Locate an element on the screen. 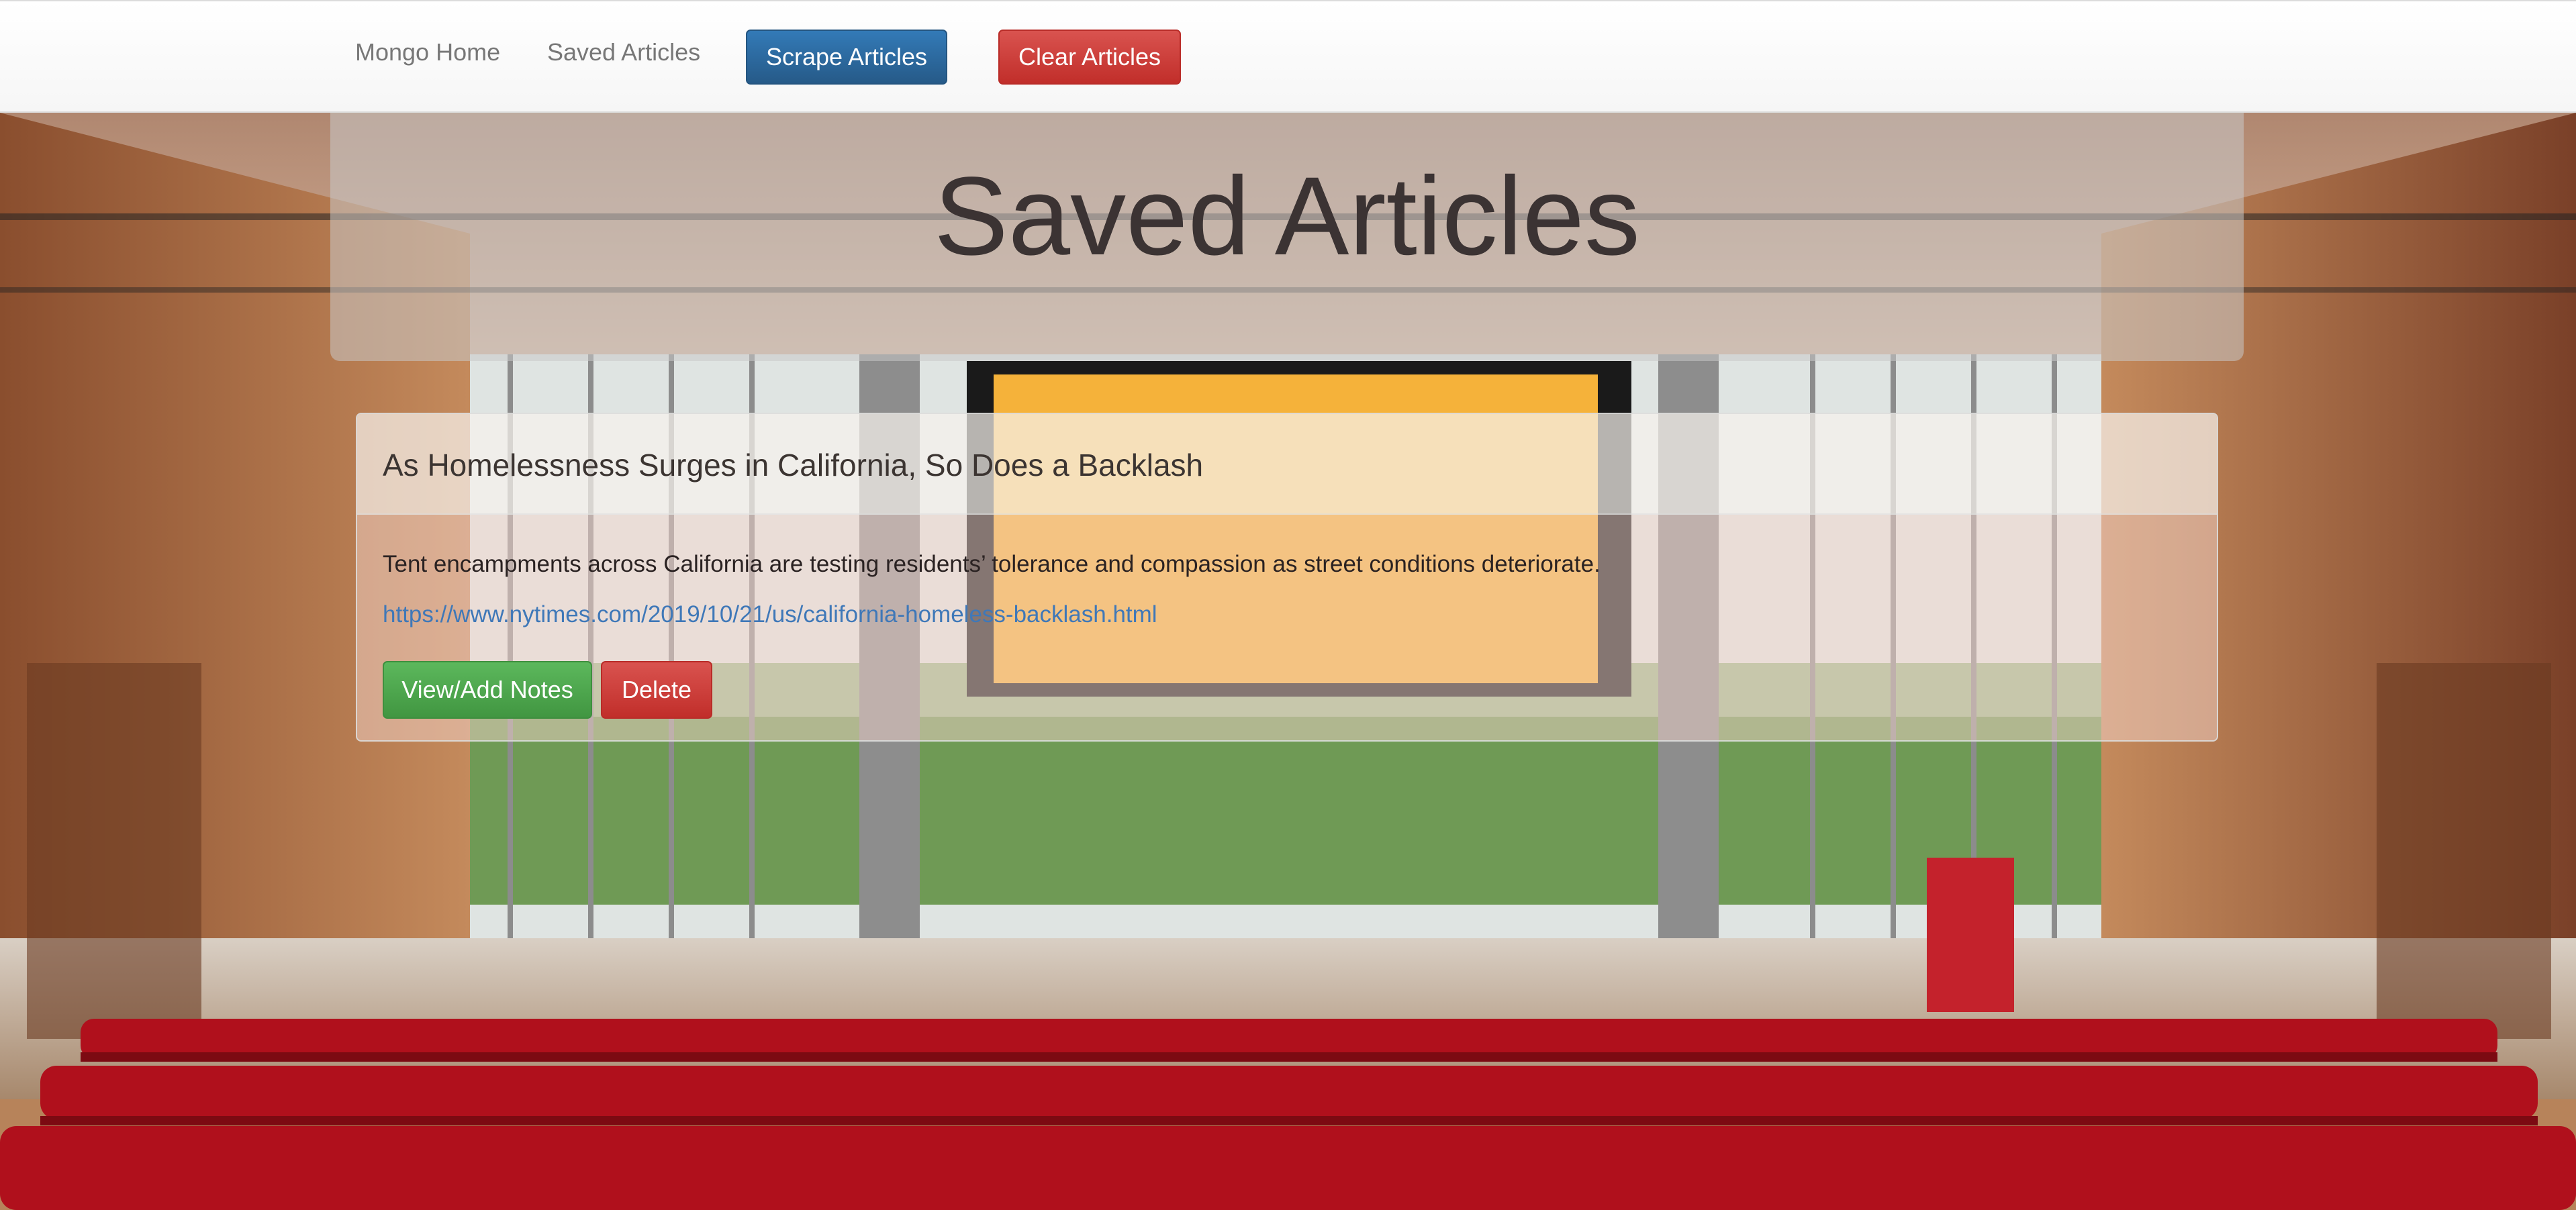 The width and height of the screenshot is (2576, 1210). page-title: Saved Articles is located at coordinates (1287, 216).